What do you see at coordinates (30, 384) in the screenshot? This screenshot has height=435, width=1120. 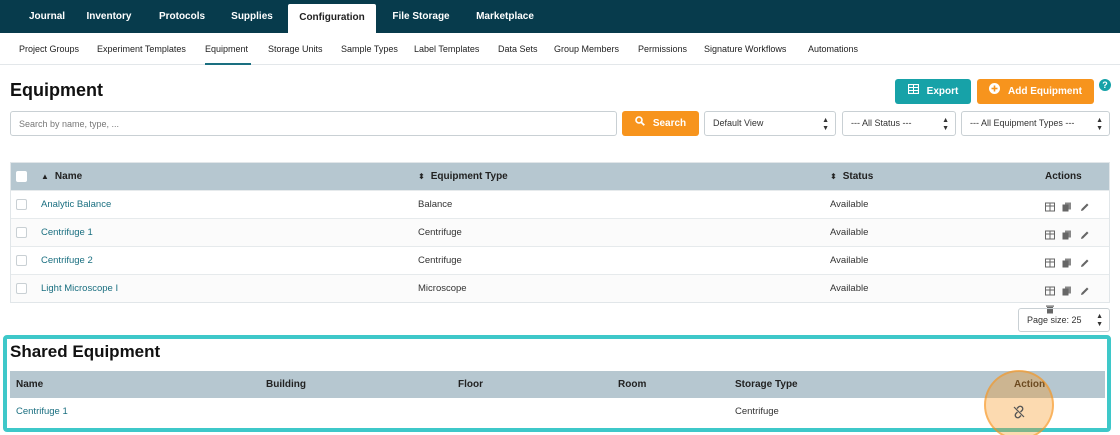 I see `shared-column-name: Name` at bounding box center [30, 384].